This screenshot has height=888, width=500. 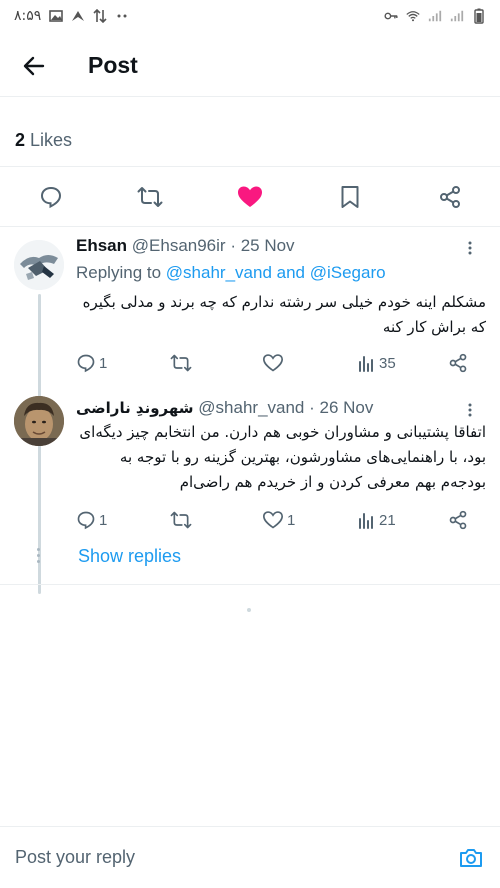 What do you see at coordinates (129, 556) in the screenshot?
I see `show-replies-link: Show replies` at bounding box center [129, 556].